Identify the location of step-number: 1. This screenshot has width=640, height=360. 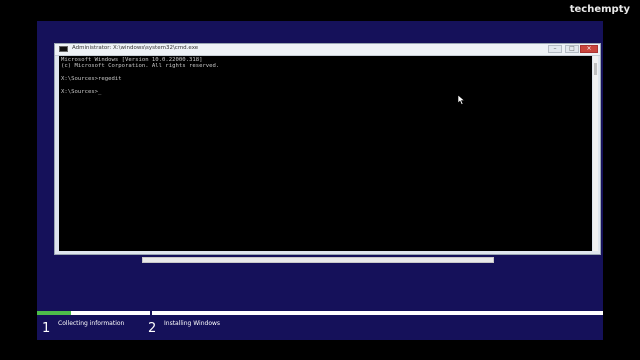
(46, 328).